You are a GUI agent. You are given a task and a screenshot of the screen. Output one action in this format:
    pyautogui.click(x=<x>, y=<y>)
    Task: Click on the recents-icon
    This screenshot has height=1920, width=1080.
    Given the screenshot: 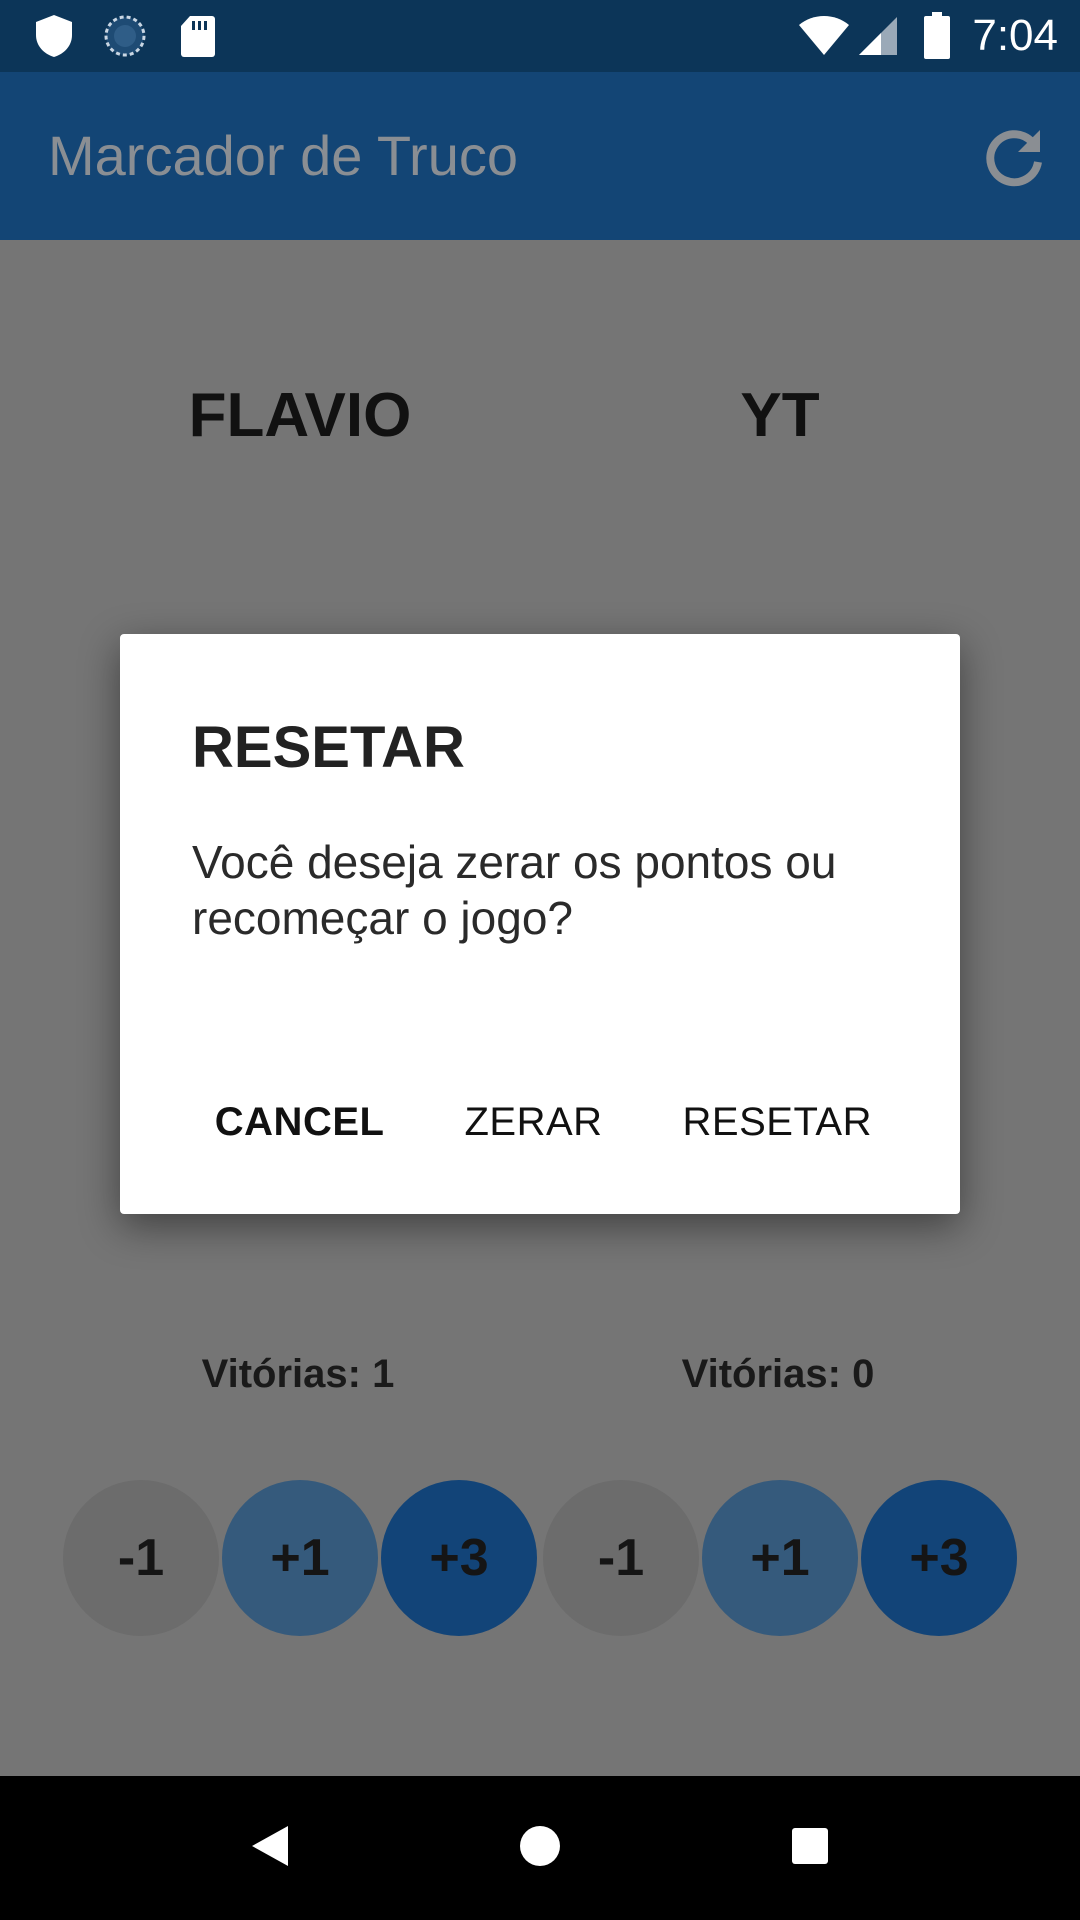 What is the action you would take?
    pyautogui.click(x=810, y=1848)
    